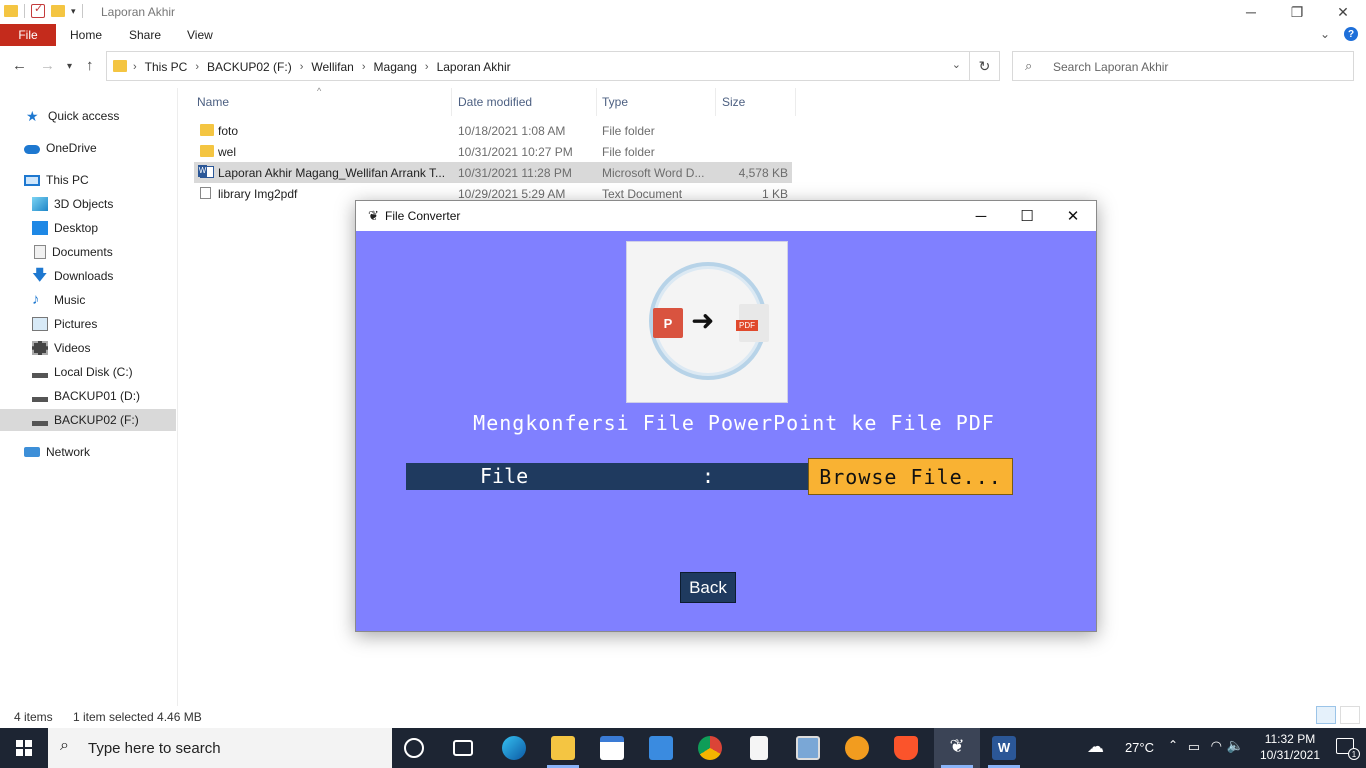 Image resolution: width=1366 pixels, height=768 pixels. I want to click on column-header-name: Name, so click(213, 102).